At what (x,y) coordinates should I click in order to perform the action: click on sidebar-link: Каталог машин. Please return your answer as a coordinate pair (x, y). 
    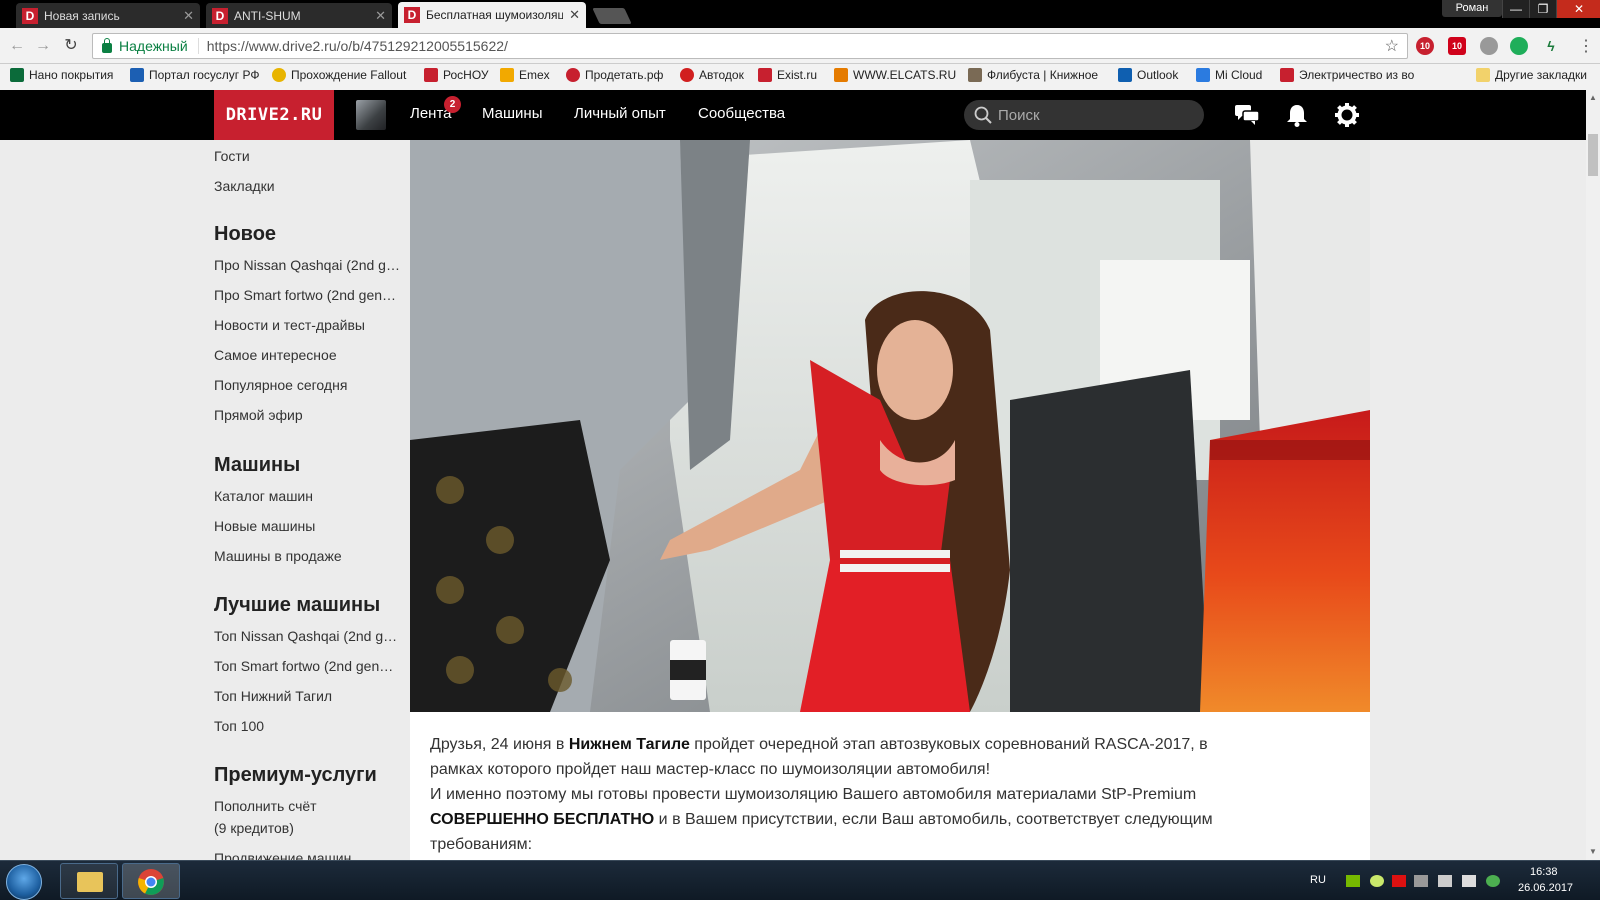
    Looking at the image, I should click on (308, 496).